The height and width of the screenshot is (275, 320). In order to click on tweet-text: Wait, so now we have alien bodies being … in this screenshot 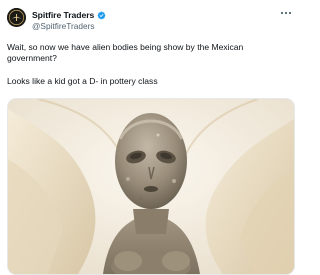, I will do `click(151, 64)`.